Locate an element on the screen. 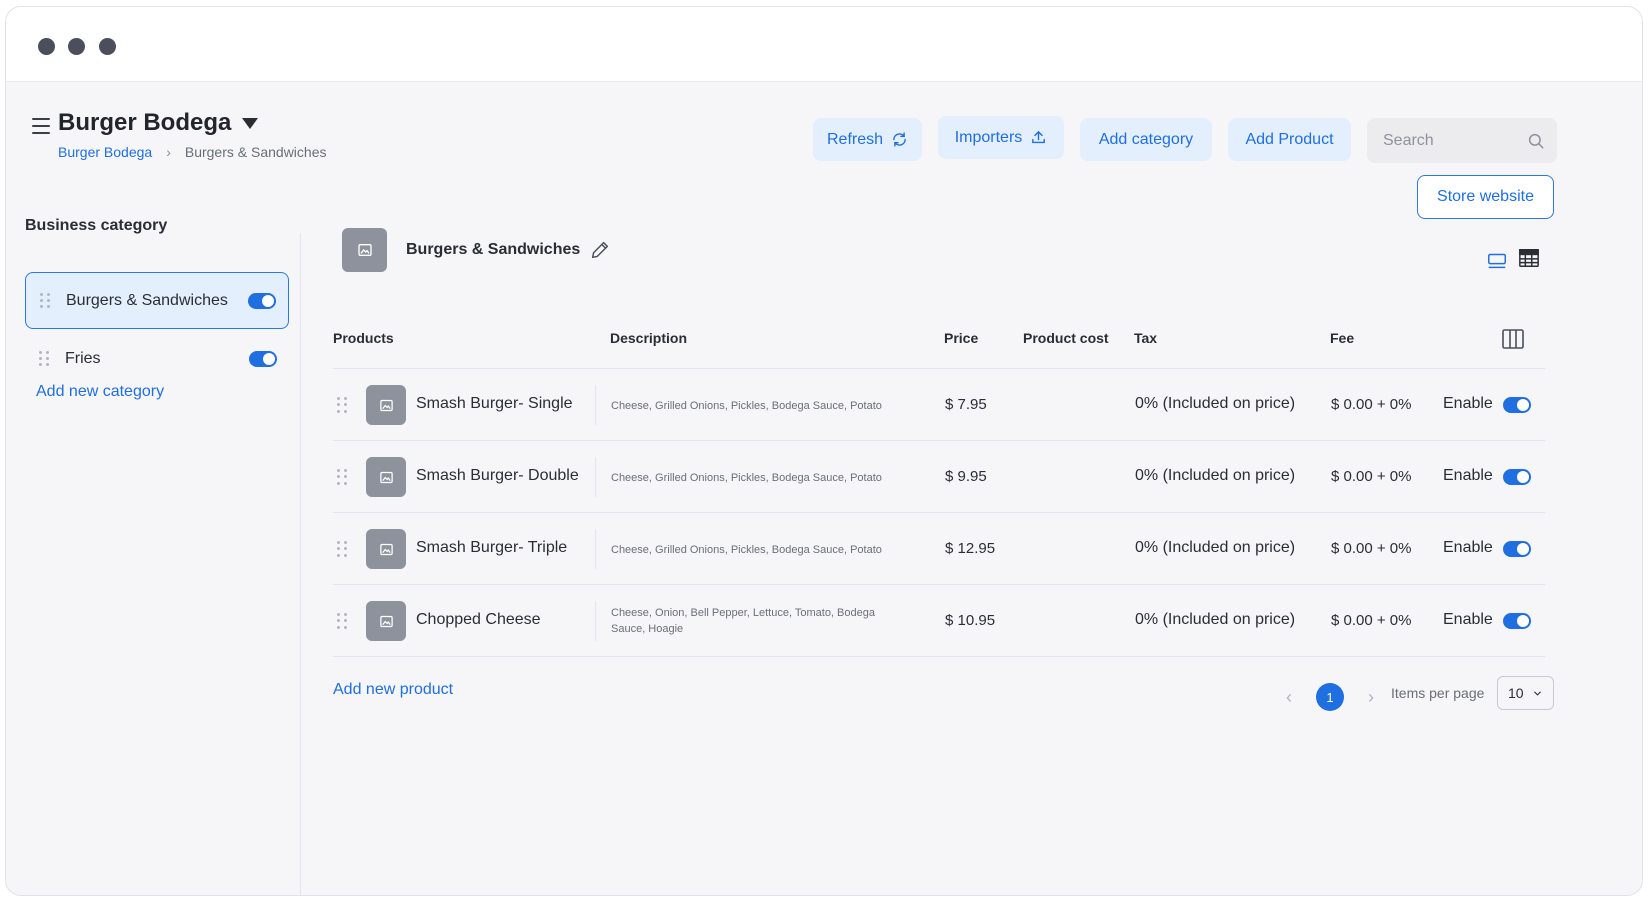  column-header-products: Products is located at coordinates (363, 338).